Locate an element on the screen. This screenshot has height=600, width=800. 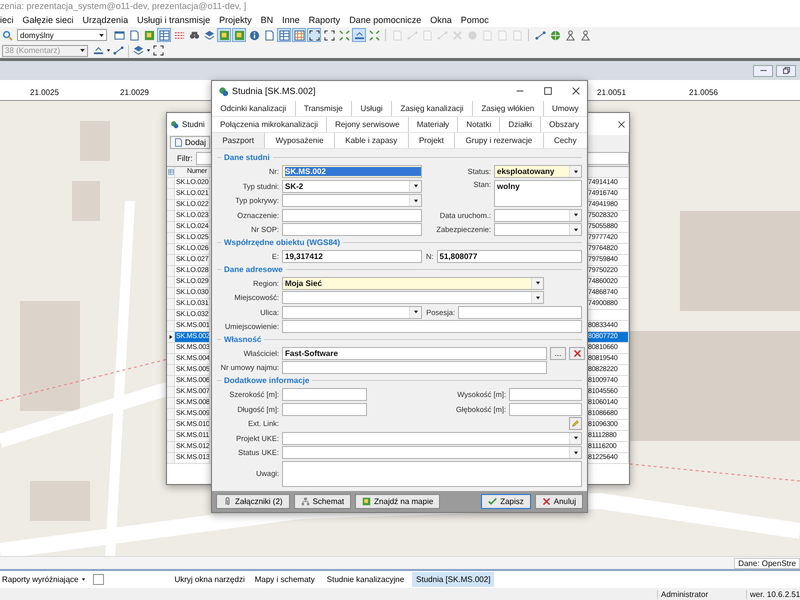
ruler-label: 21.0029 is located at coordinates (134, 92).